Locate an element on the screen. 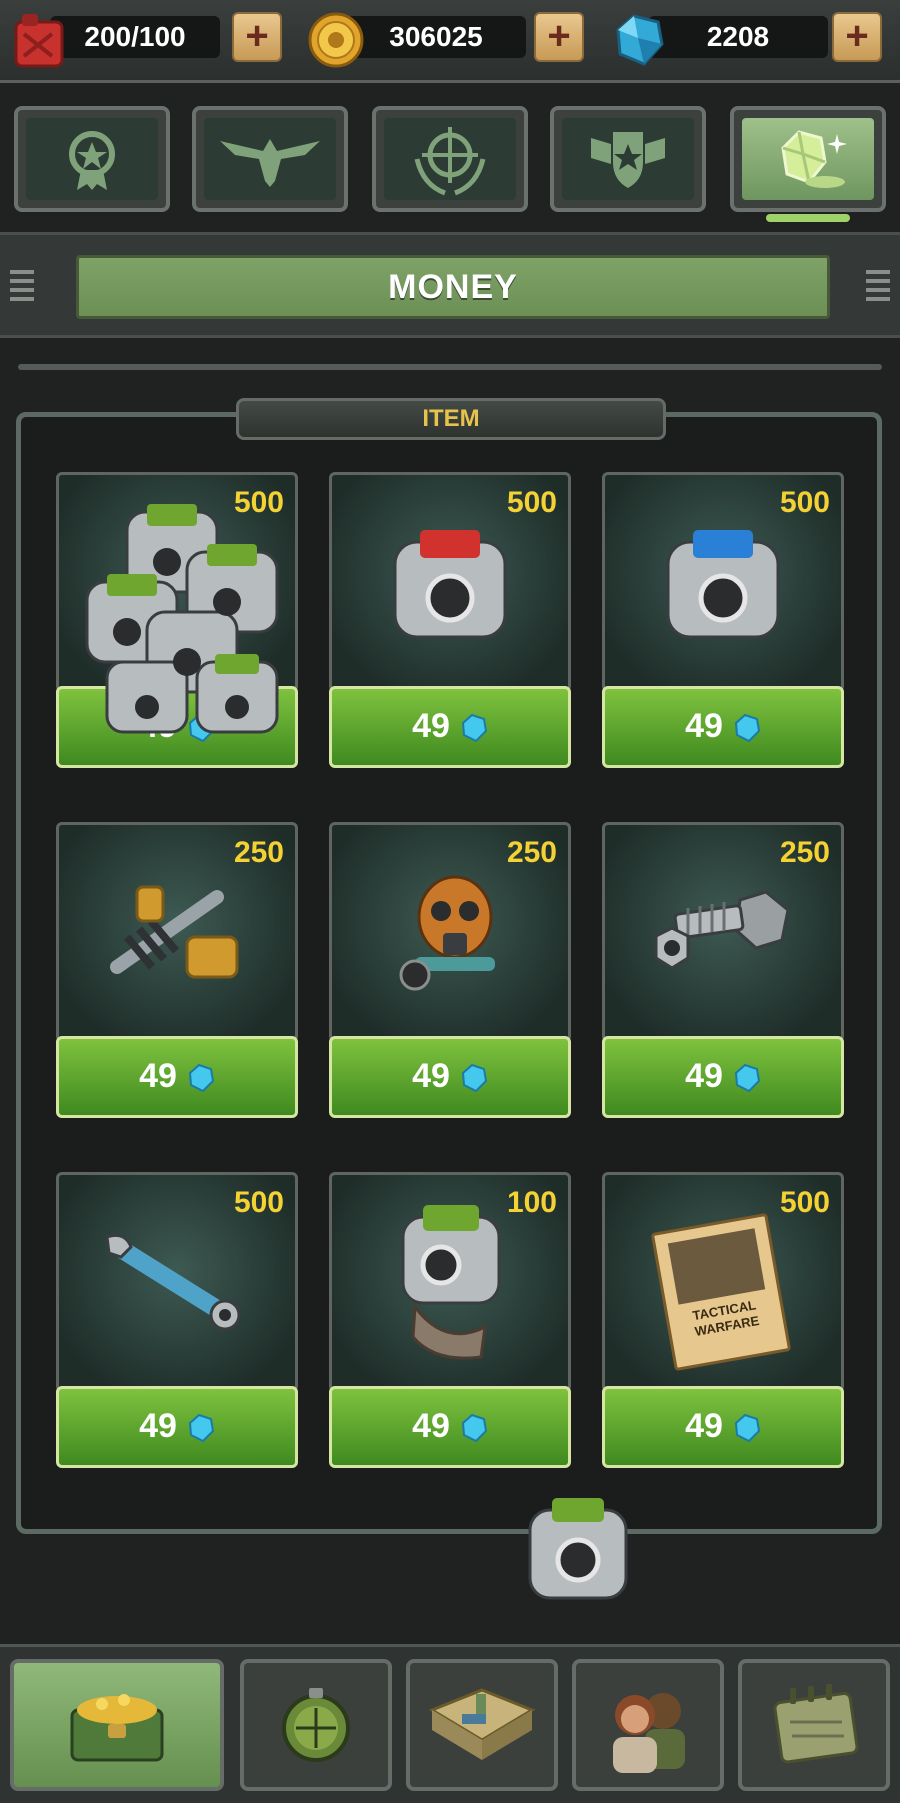 The width and height of the screenshot is (900, 1803). medal-star-icon is located at coordinates (92, 160).